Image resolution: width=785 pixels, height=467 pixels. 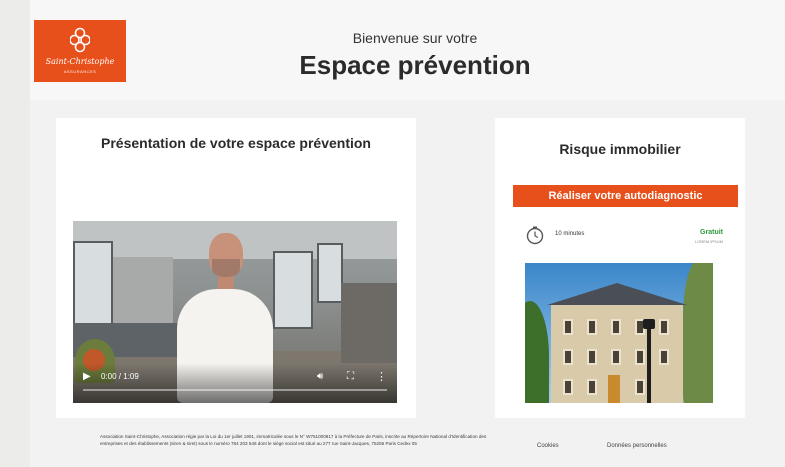 I want to click on personal-data-link: Données personnelles, so click(x=637, y=446).